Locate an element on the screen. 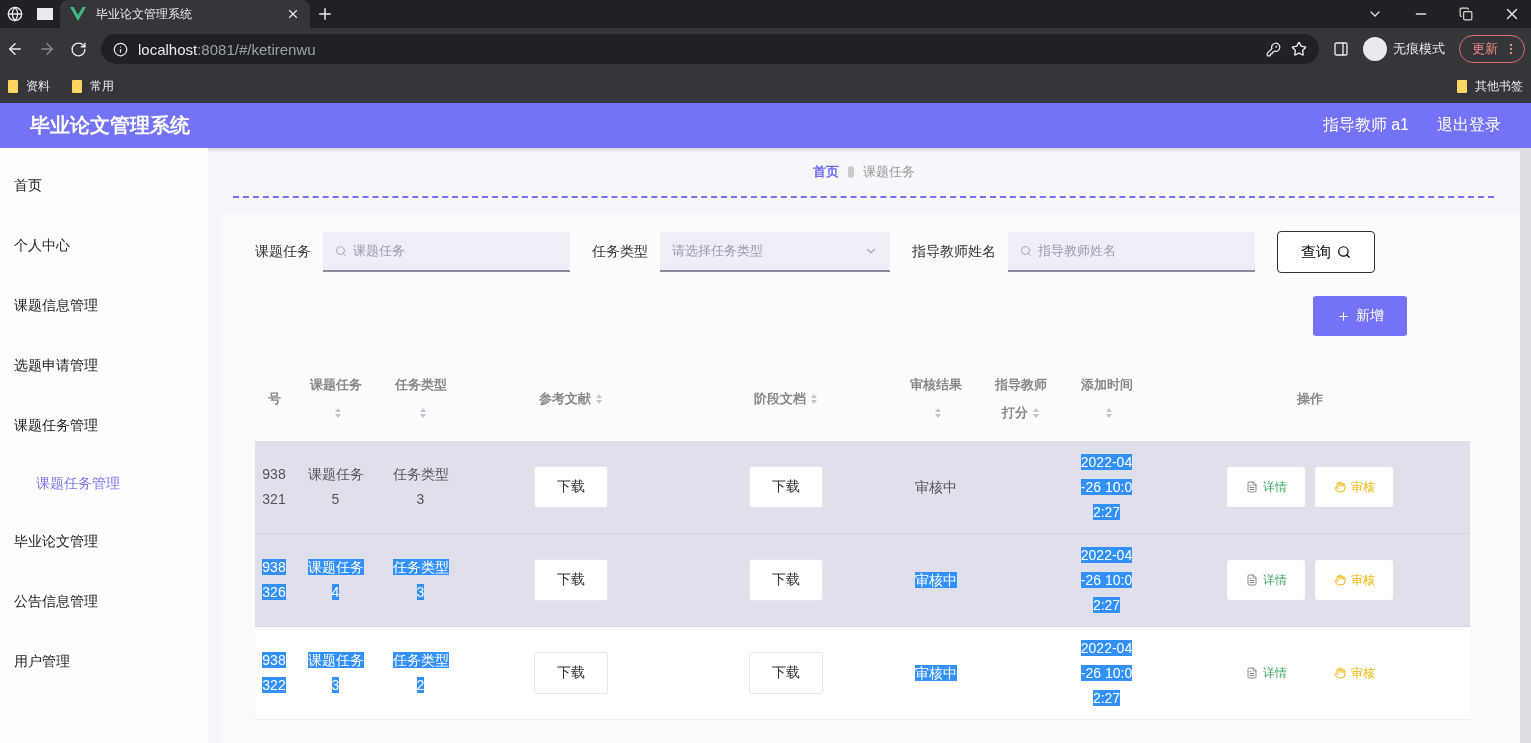 The height and width of the screenshot is (743, 1531). sidebar-subitem: 课题任务管理 is located at coordinates (104, 484).